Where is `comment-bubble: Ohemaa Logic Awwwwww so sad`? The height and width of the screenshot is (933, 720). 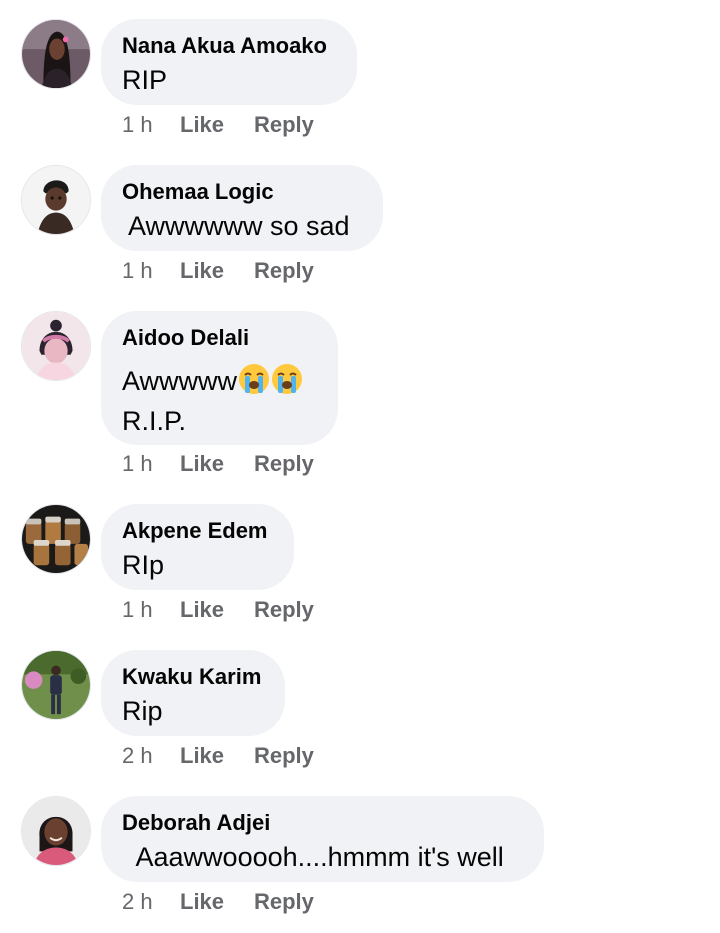
comment-bubble: Ohemaa Logic Awwwwww so sad is located at coordinates (242, 208).